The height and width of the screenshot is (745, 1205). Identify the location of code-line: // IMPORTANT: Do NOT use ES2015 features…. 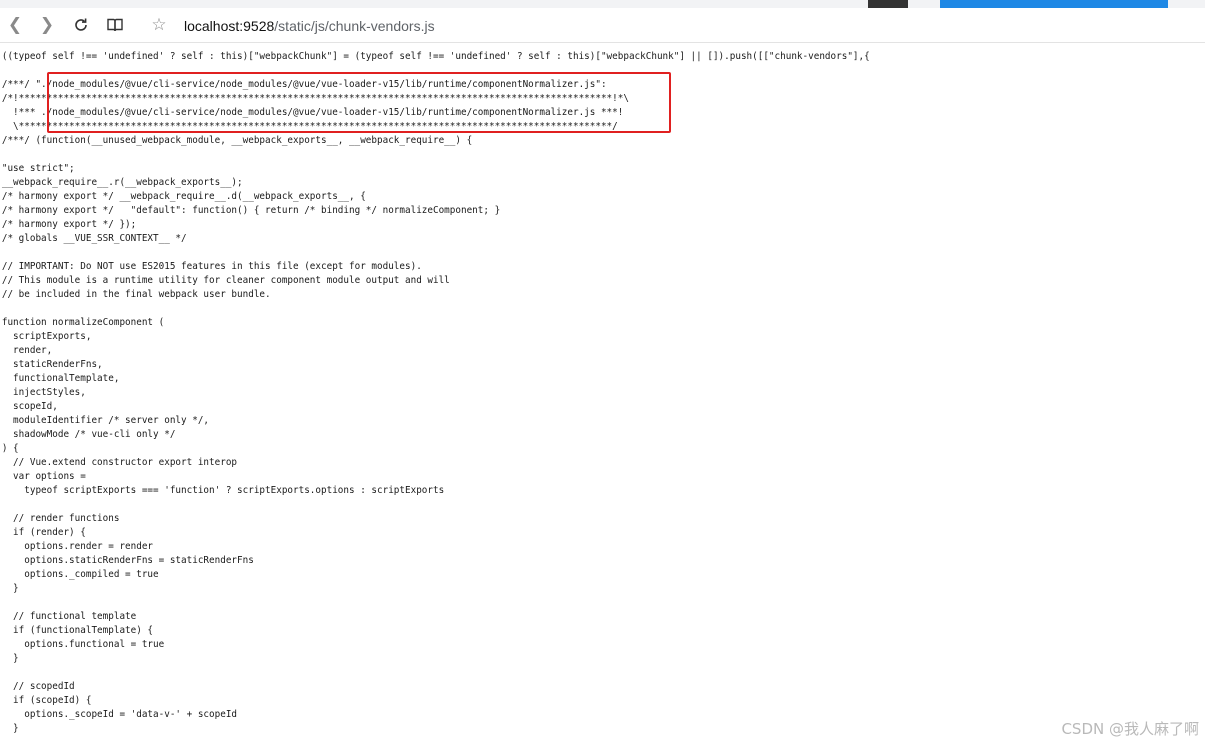
(211, 266).